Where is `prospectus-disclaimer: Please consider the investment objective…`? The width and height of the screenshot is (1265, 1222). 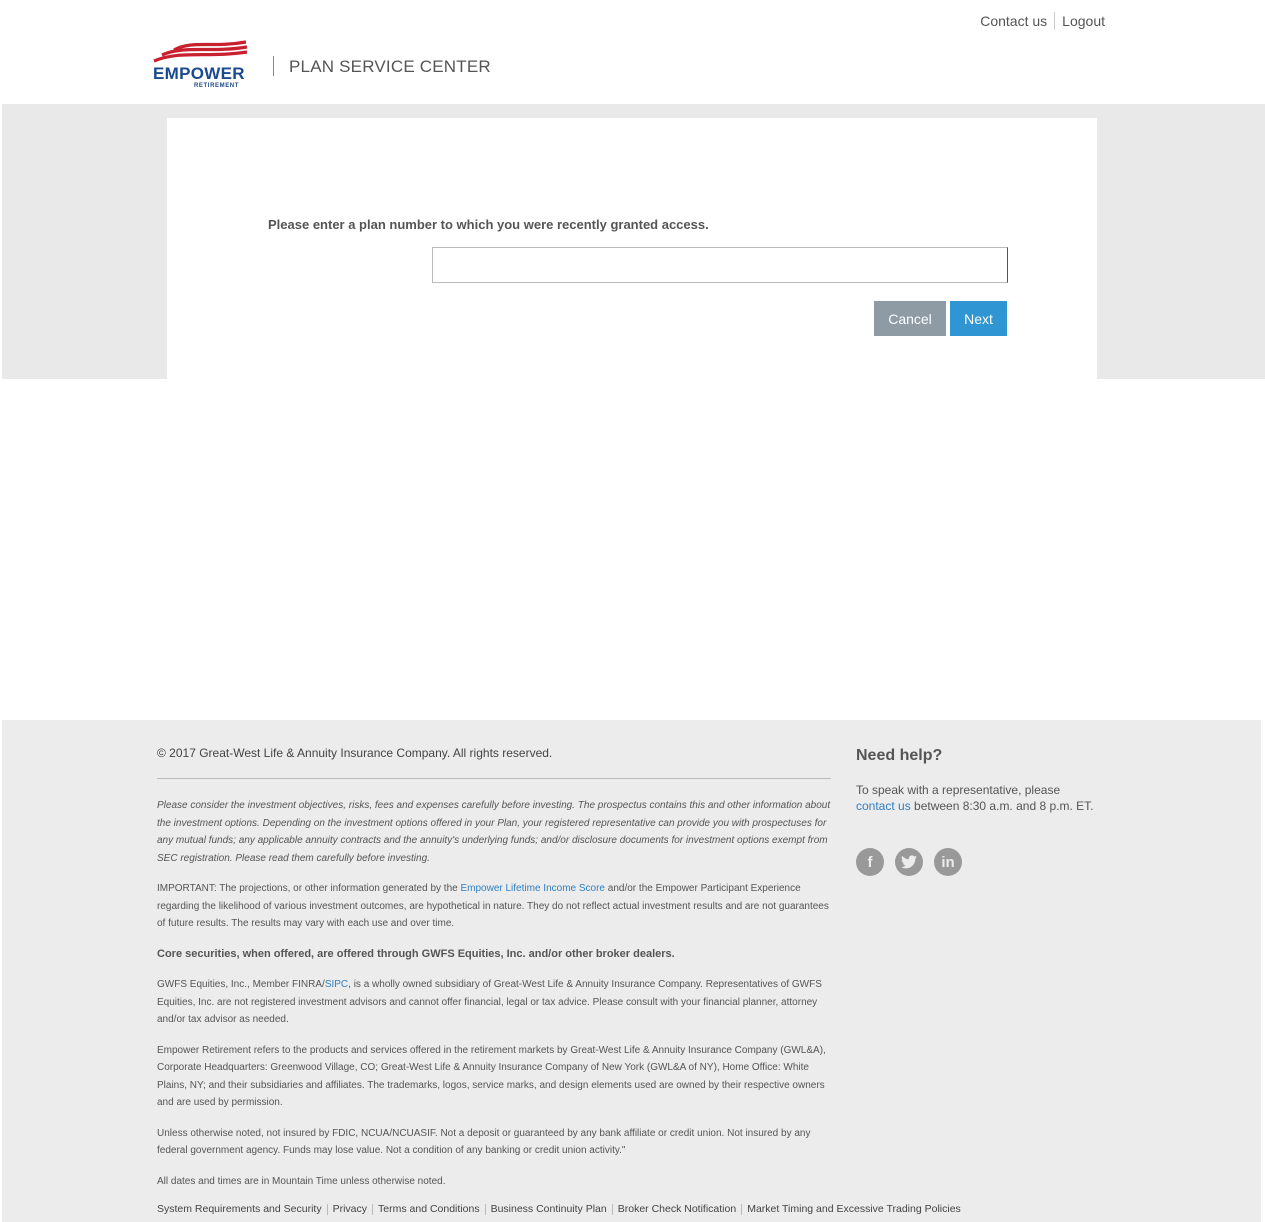 prospectus-disclaimer: Please consider the investment objective… is located at coordinates (494, 832).